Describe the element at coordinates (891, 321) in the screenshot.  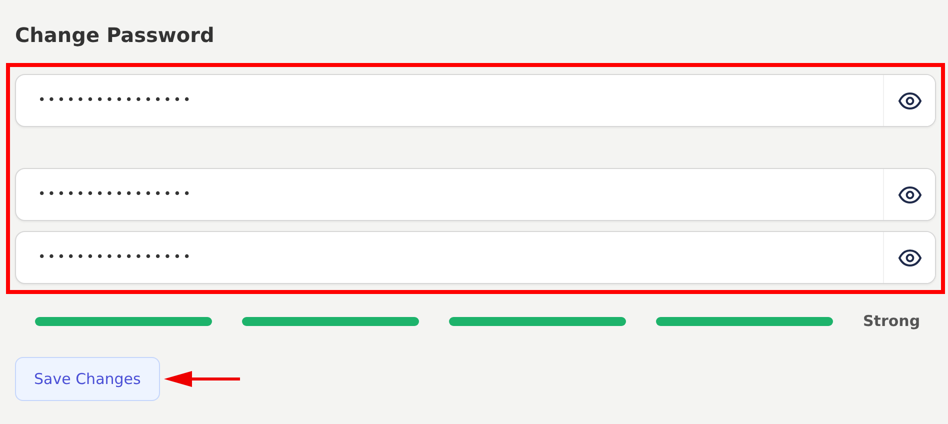
I see `strength-label: Strong` at that location.